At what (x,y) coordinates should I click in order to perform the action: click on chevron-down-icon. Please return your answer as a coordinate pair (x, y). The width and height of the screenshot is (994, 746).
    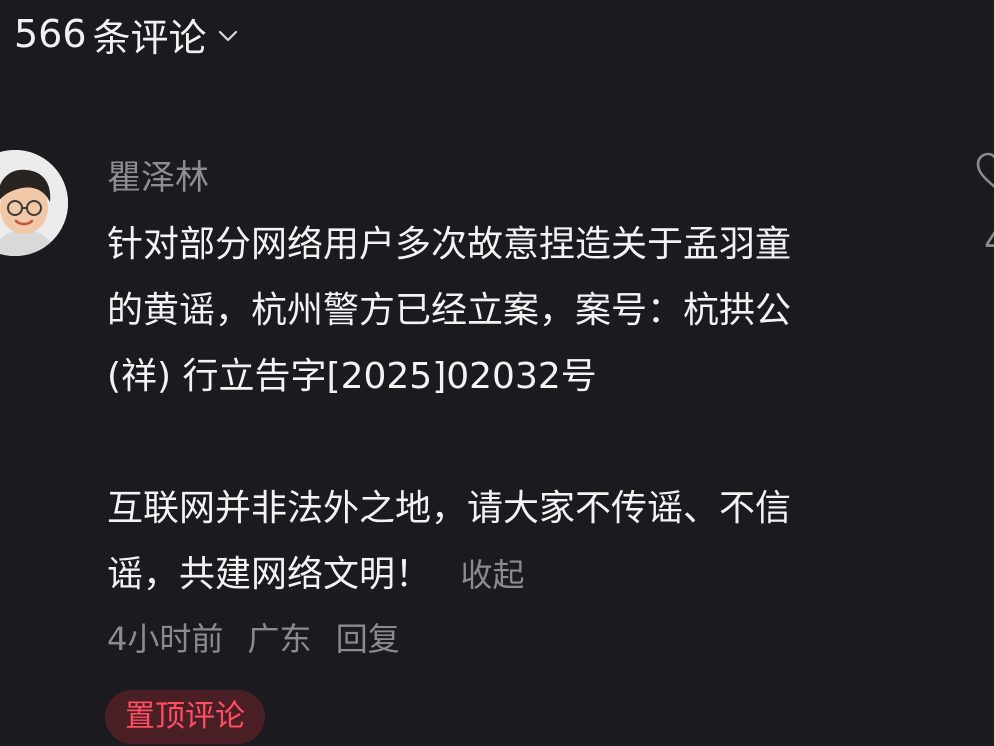
    Looking at the image, I should click on (228, 36).